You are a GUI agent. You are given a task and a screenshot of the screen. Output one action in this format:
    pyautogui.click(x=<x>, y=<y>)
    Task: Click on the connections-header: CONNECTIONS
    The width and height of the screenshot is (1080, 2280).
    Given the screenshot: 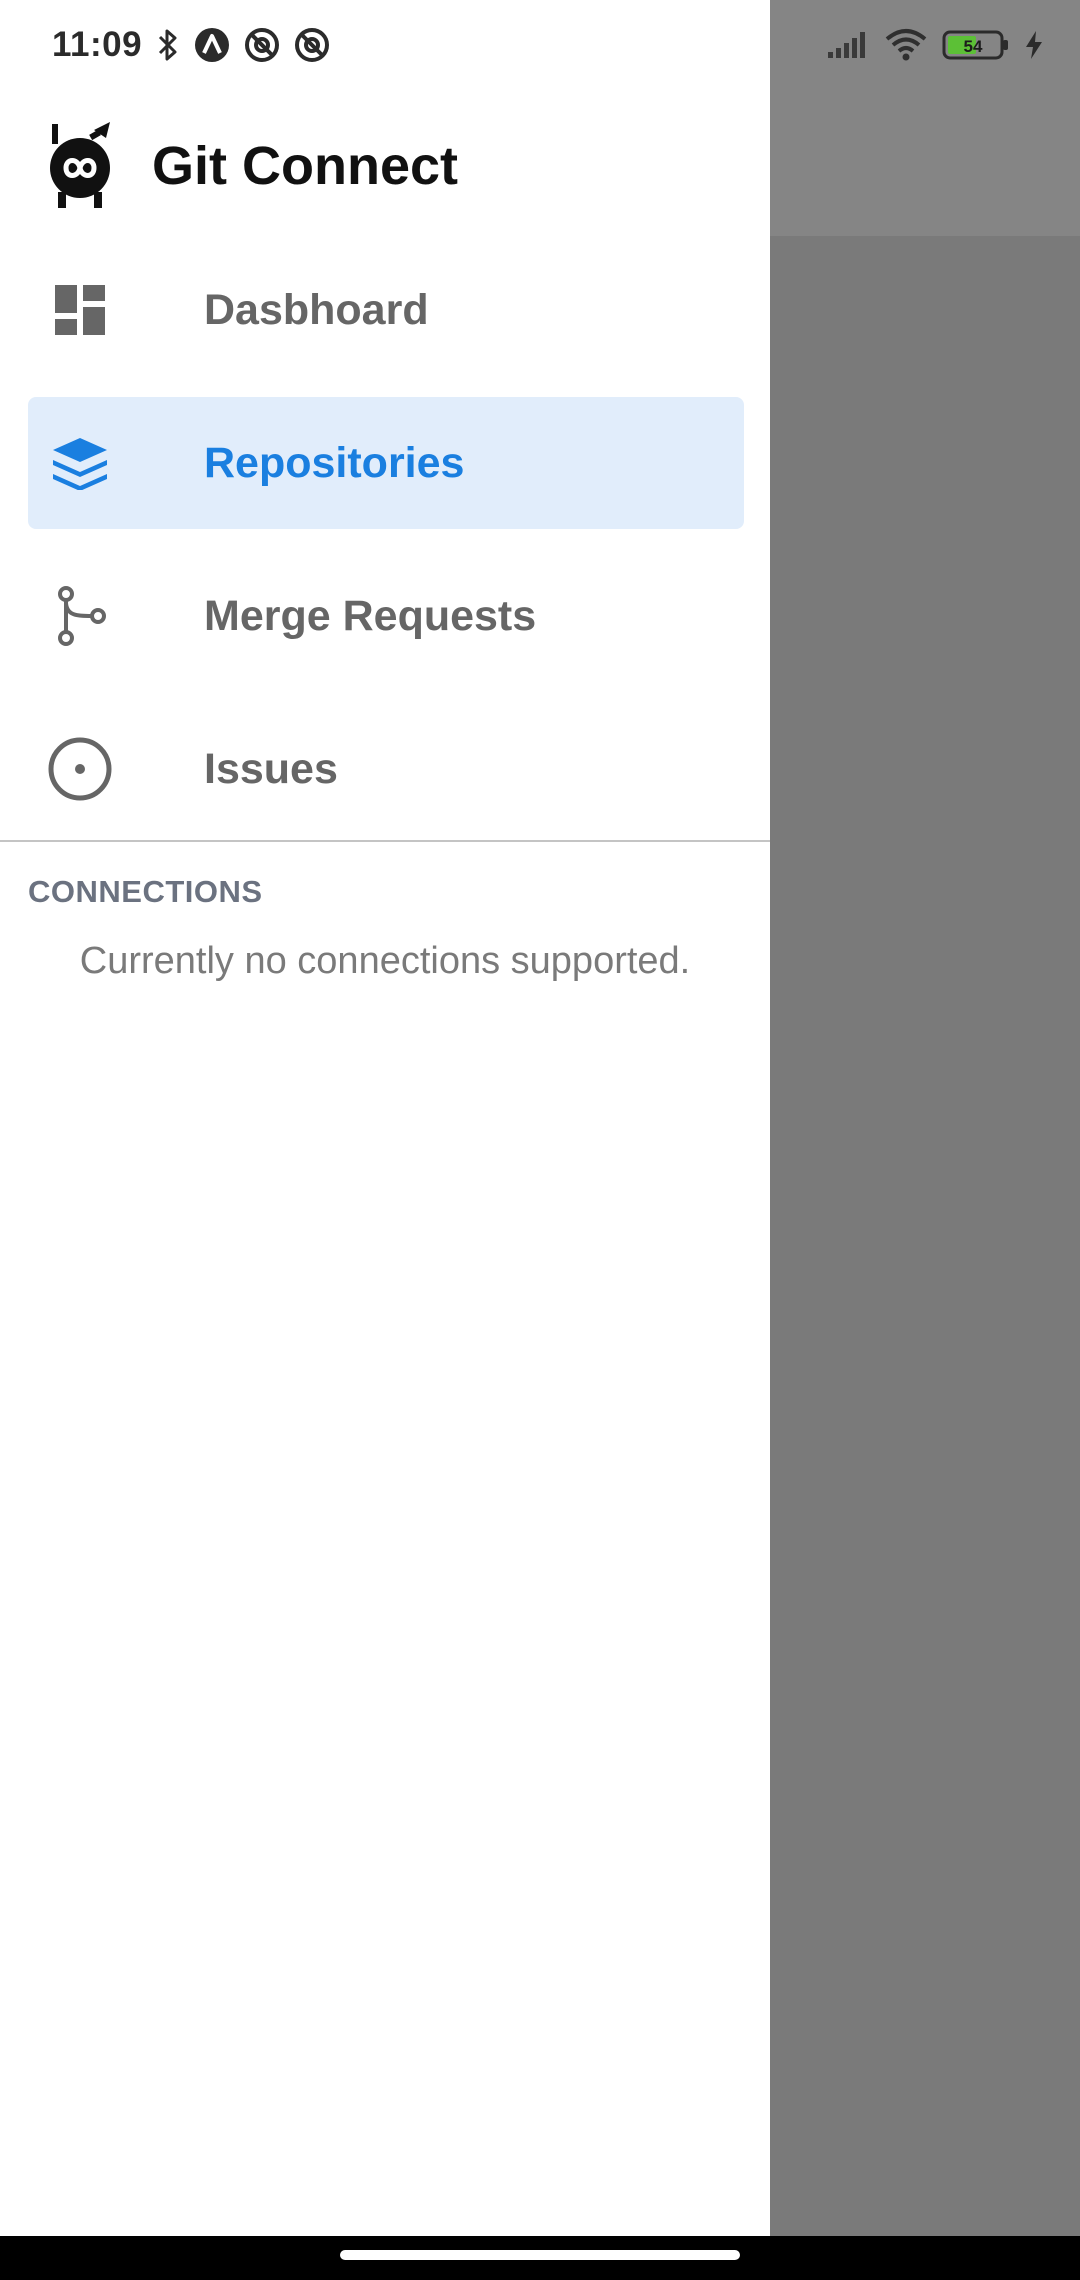 What is the action you would take?
    pyautogui.click(x=145, y=891)
    